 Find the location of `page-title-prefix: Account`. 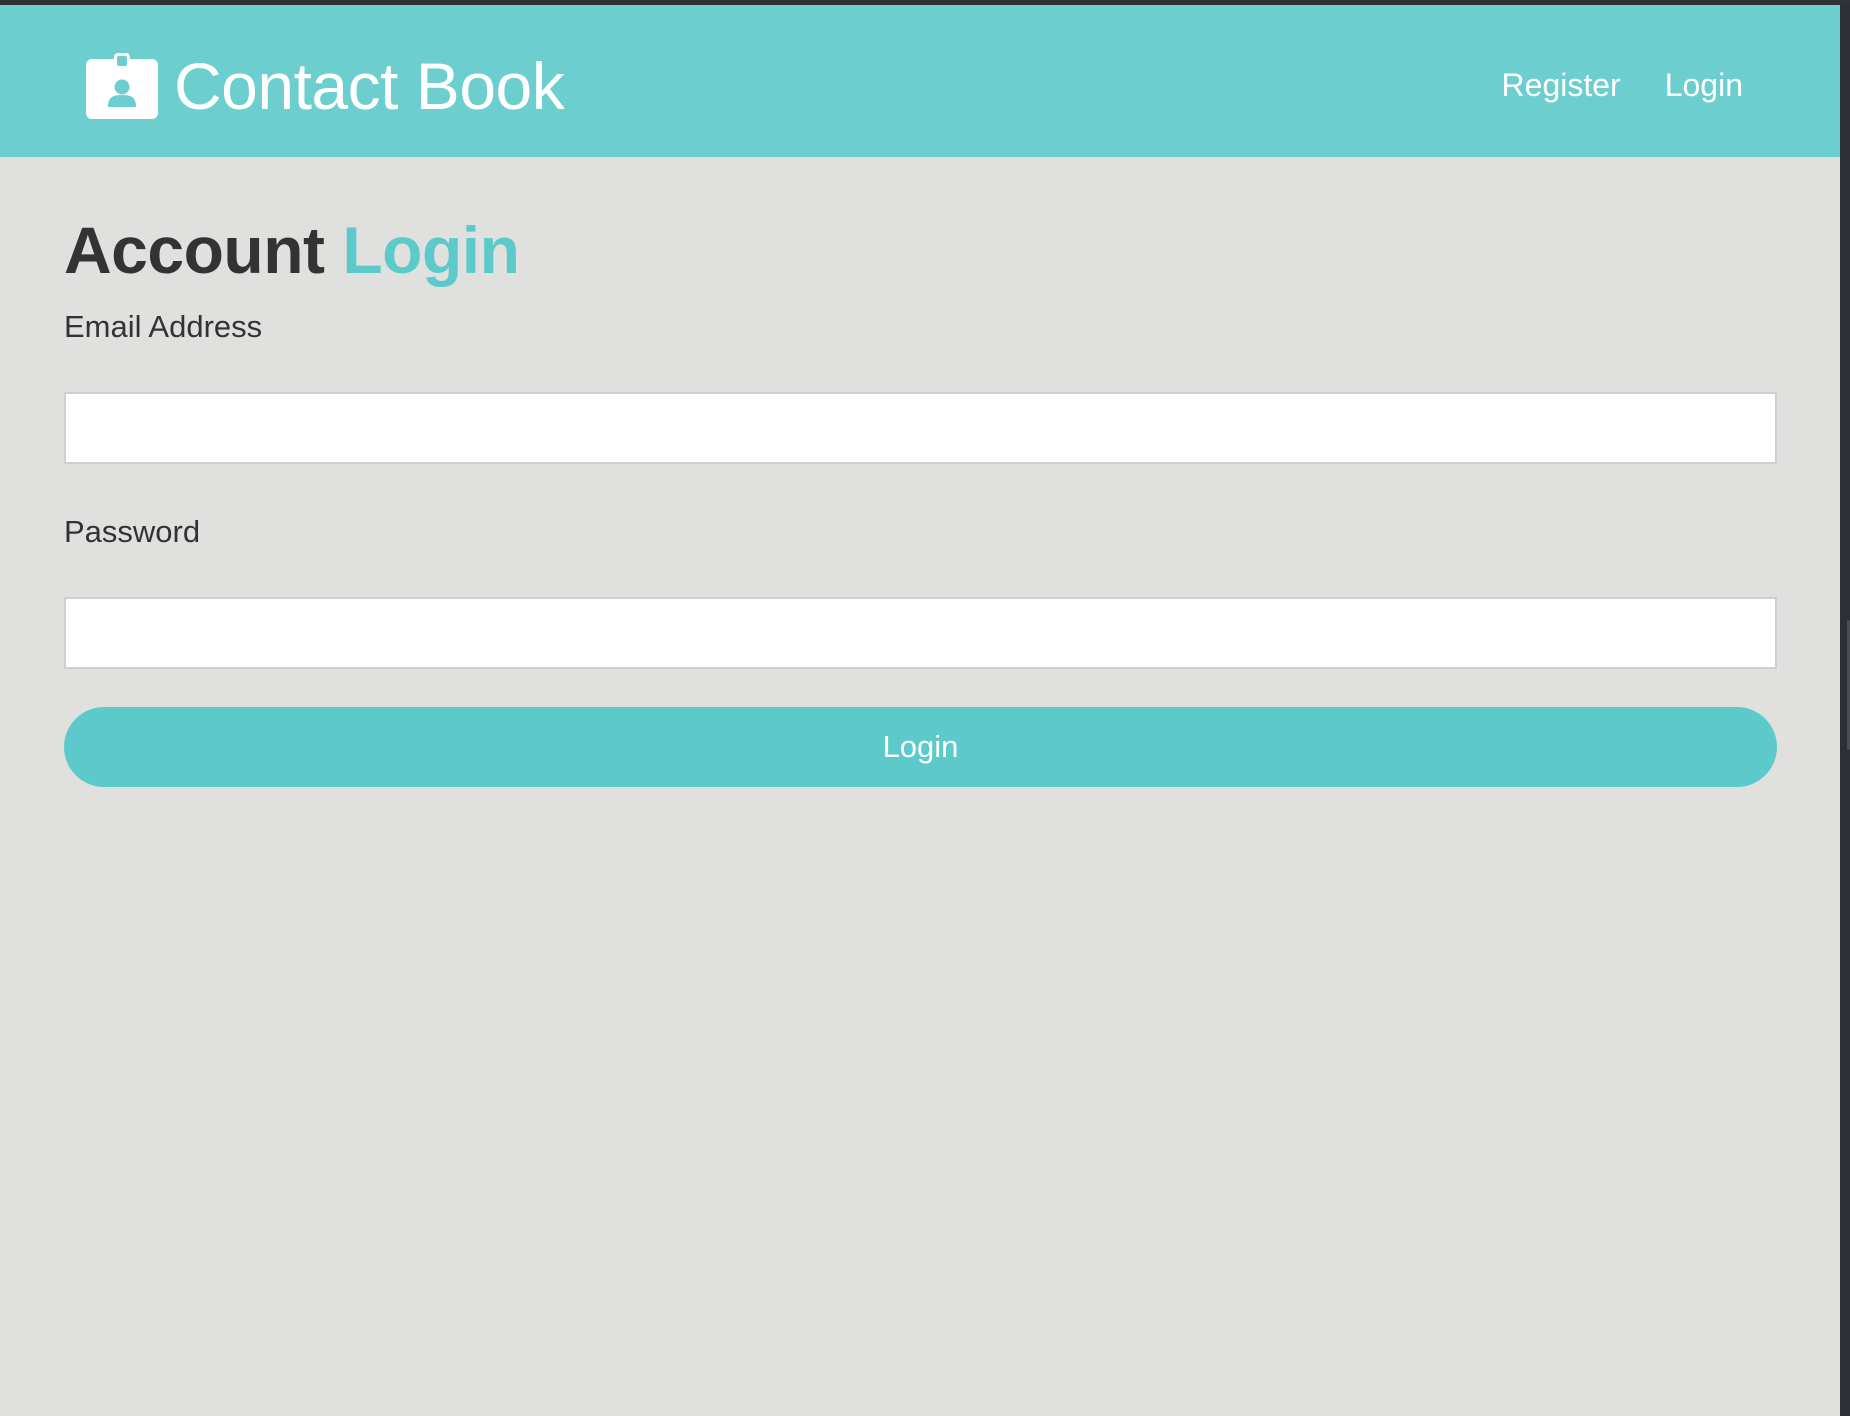

page-title-prefix: Account is located at coordinates (194, 250).